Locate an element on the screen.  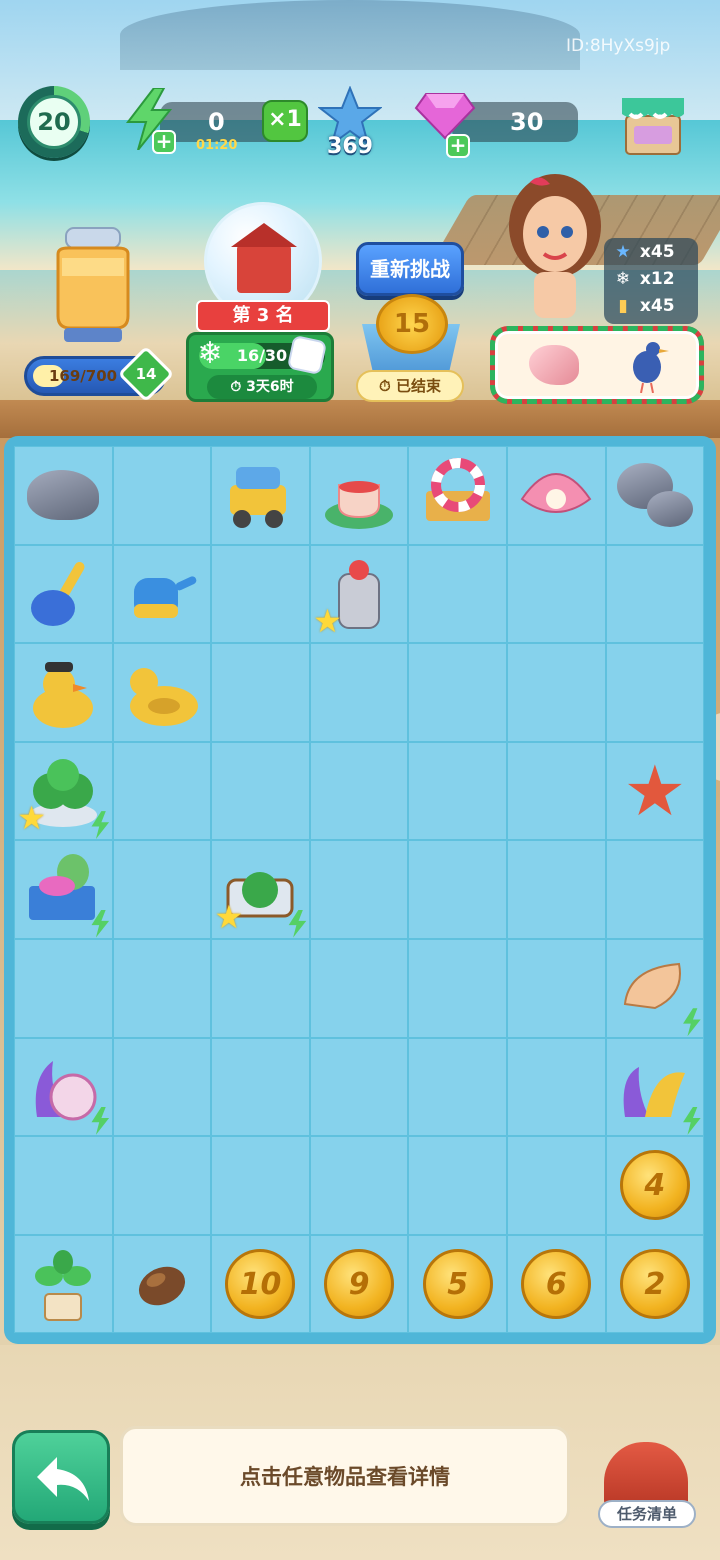
coin-icon: 4 is located at coordinates (655, 1185).